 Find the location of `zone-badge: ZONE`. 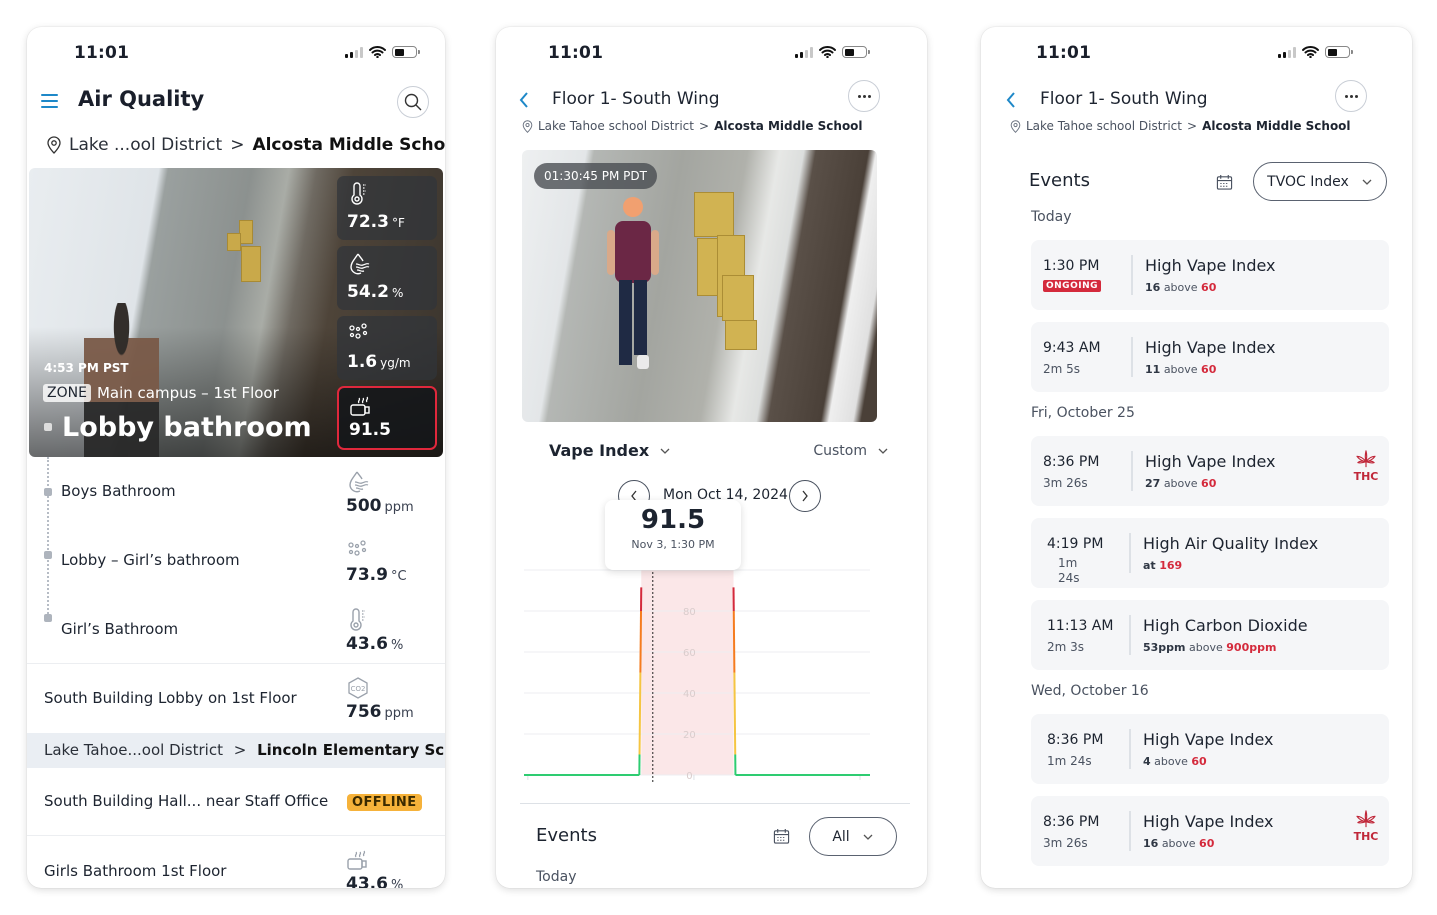

zone-badge: ZONE is located at coordinates (67, 393).